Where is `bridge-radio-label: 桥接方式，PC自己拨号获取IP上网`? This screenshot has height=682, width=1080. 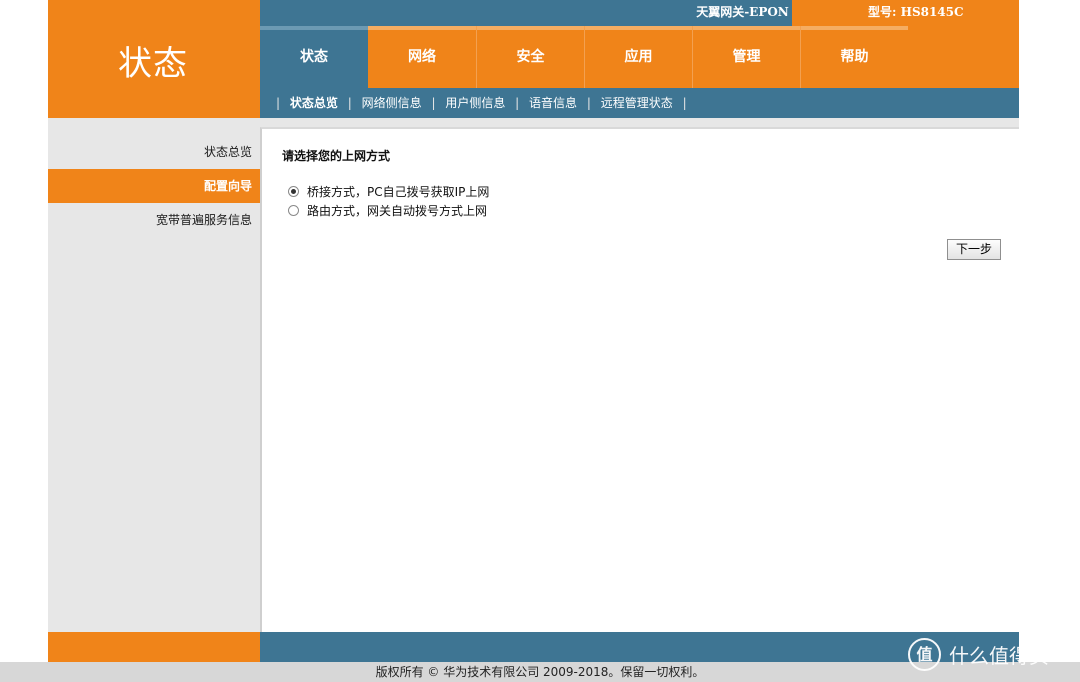 bridge-radio-label: 桥接方式，PC自己拨号获取IP上网 is located at coordinates (398, 192).